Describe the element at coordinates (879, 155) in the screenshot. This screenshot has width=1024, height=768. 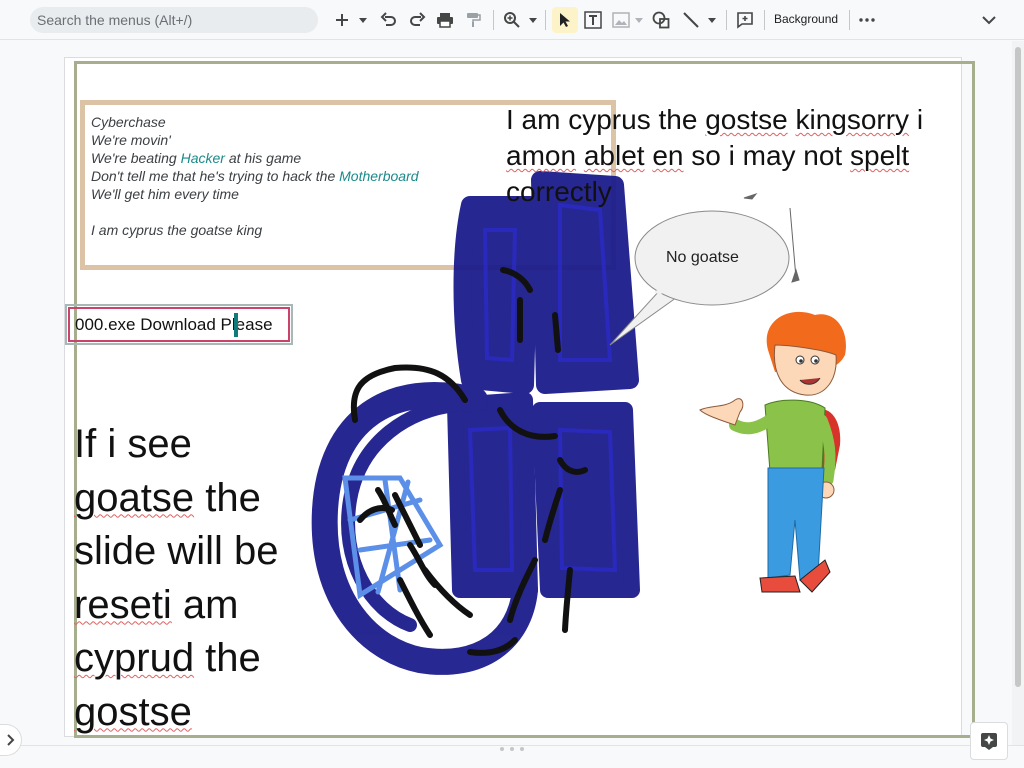
I see `misspelled-word: spelt` at that location.